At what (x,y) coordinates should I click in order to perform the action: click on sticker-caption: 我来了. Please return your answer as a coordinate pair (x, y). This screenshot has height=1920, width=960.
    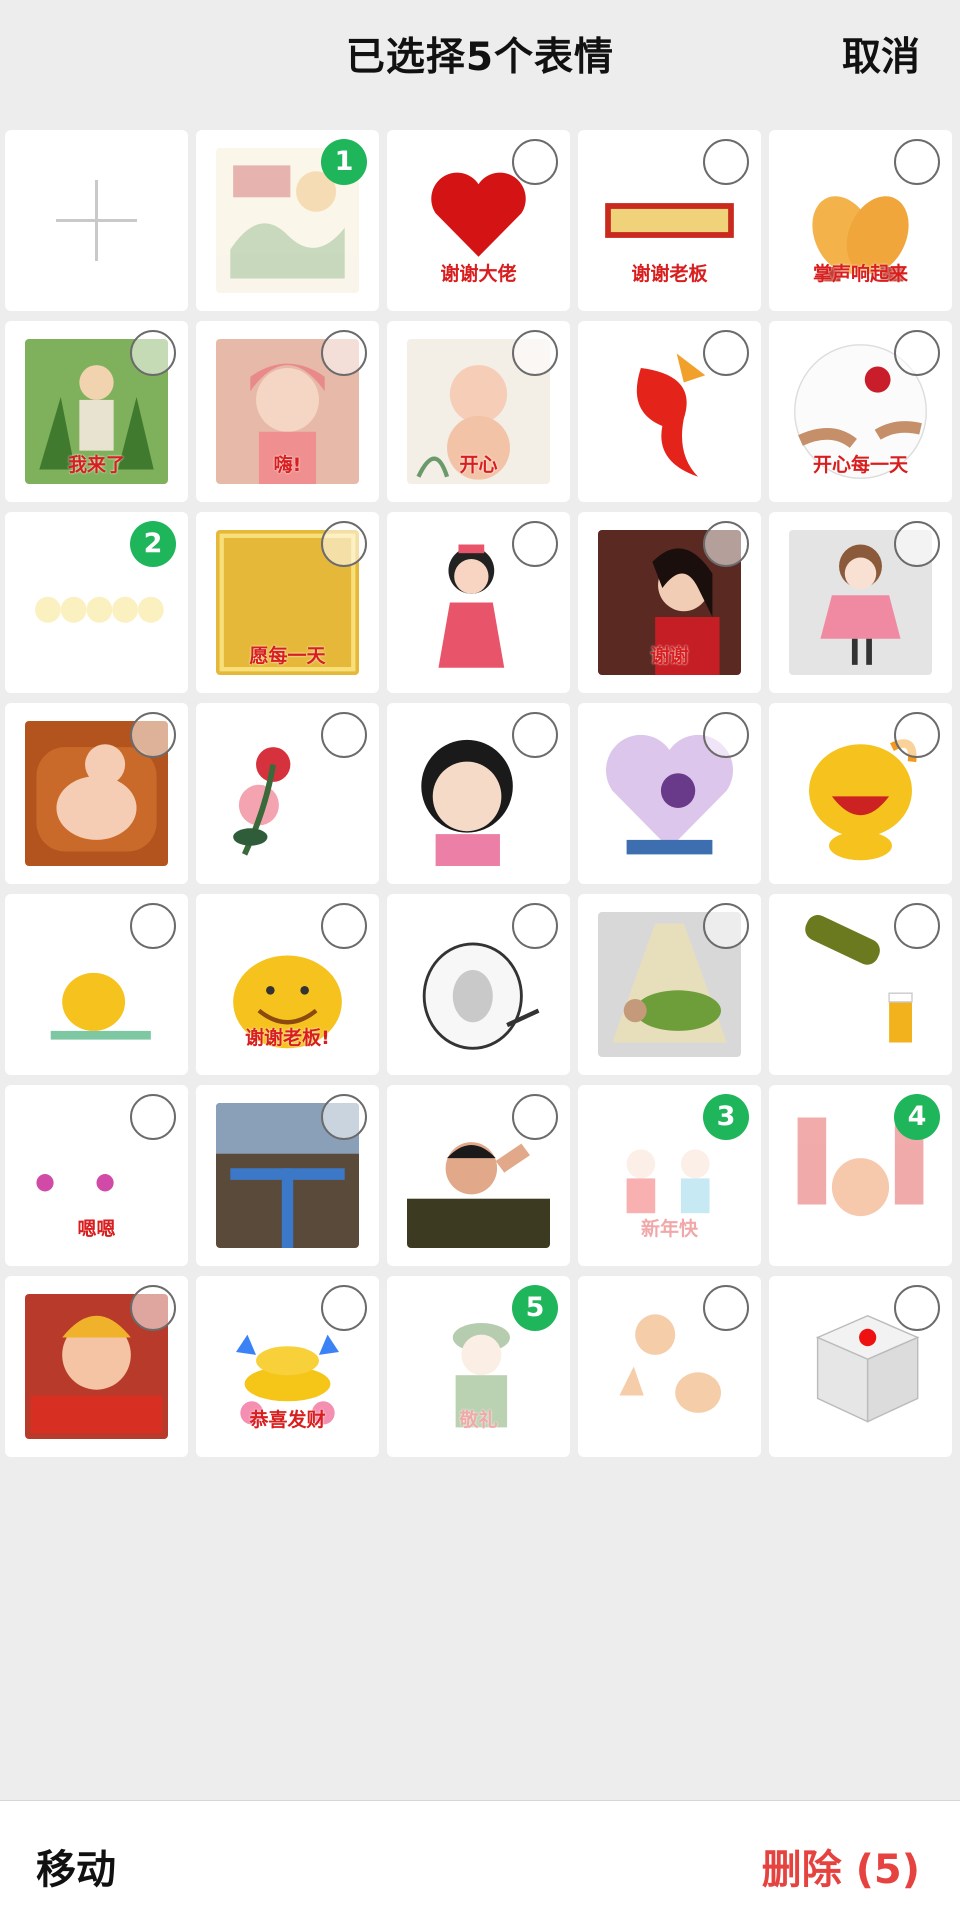
    Looking at the image, I should click on (96, 465).